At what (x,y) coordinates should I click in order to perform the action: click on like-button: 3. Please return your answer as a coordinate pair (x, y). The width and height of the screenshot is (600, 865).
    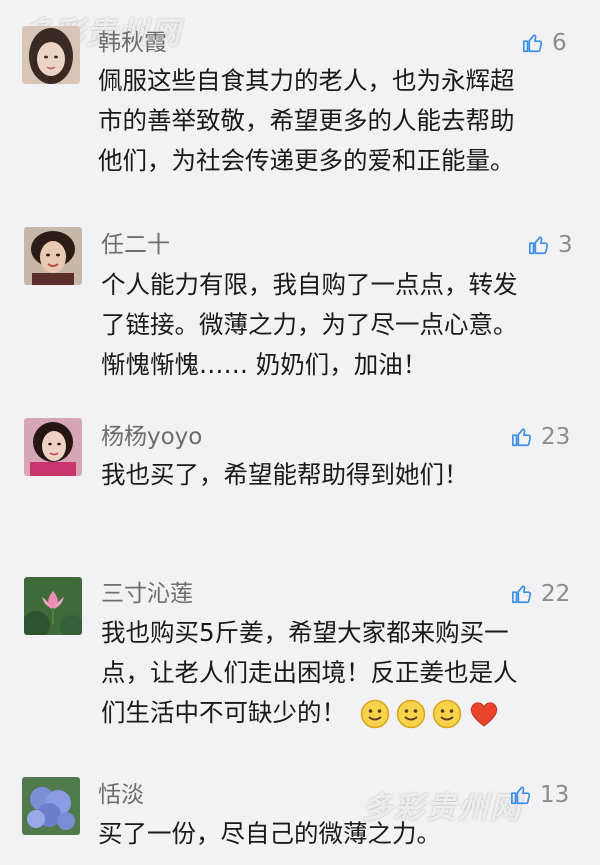
    Looking at the image, I should click on (550, 245).